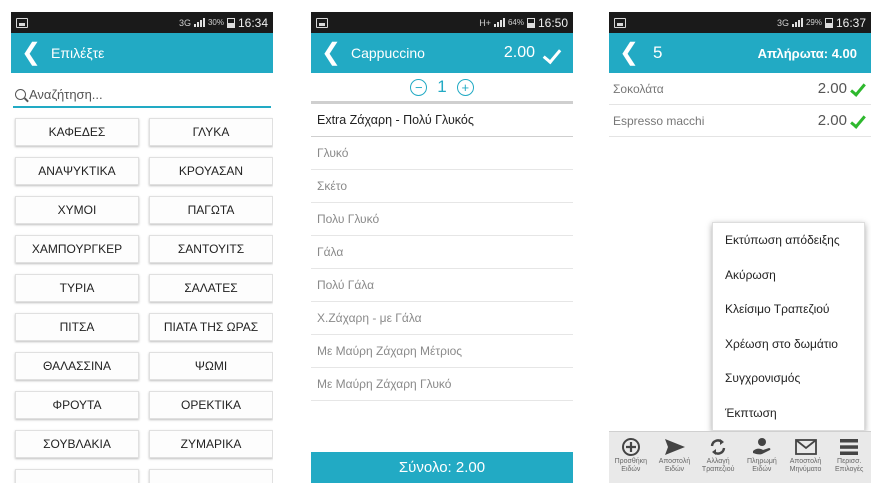 The height and width of the screenshot is (495, 889). I want to click on add-items-button: Προσθήκη Ειδών, so click(631, 457).